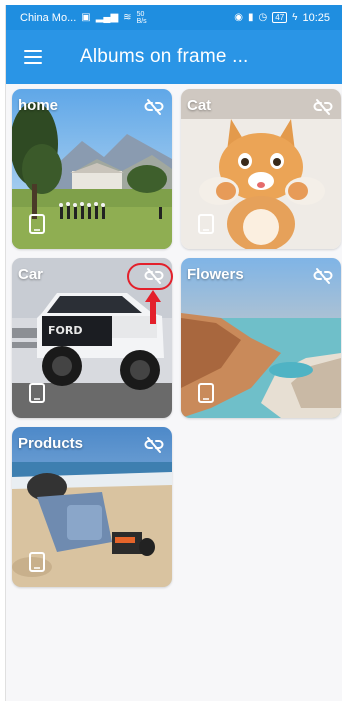 This screenshot has height=701, width=342. I want to click on battery-icon: 47, so click(280, 17).